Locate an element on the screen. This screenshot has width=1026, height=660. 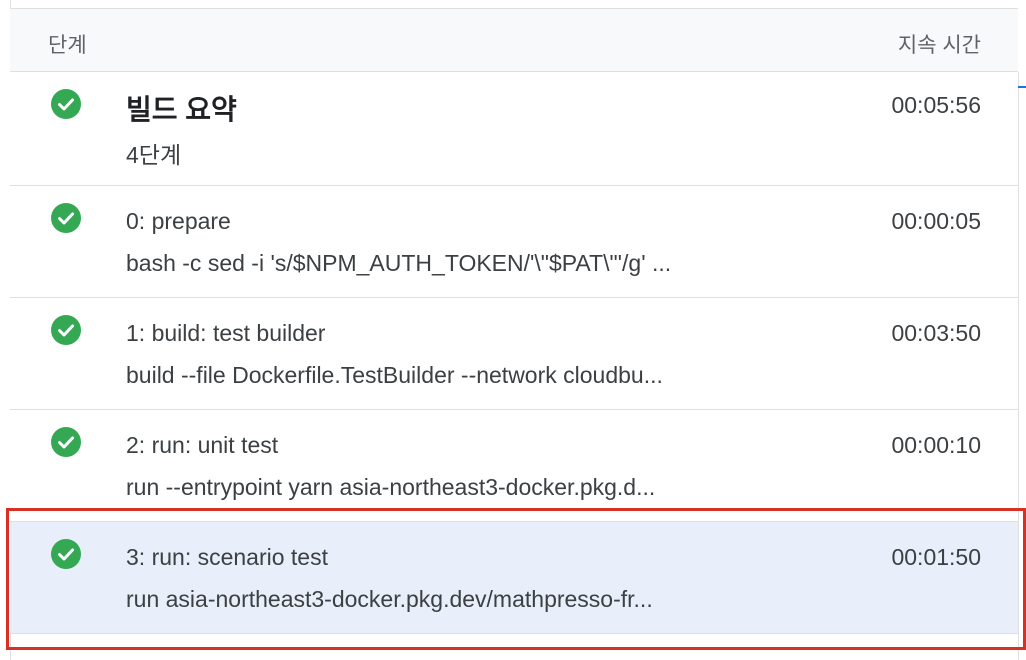
step-duration: 00:03:50 is located at coordinates (936, 333).